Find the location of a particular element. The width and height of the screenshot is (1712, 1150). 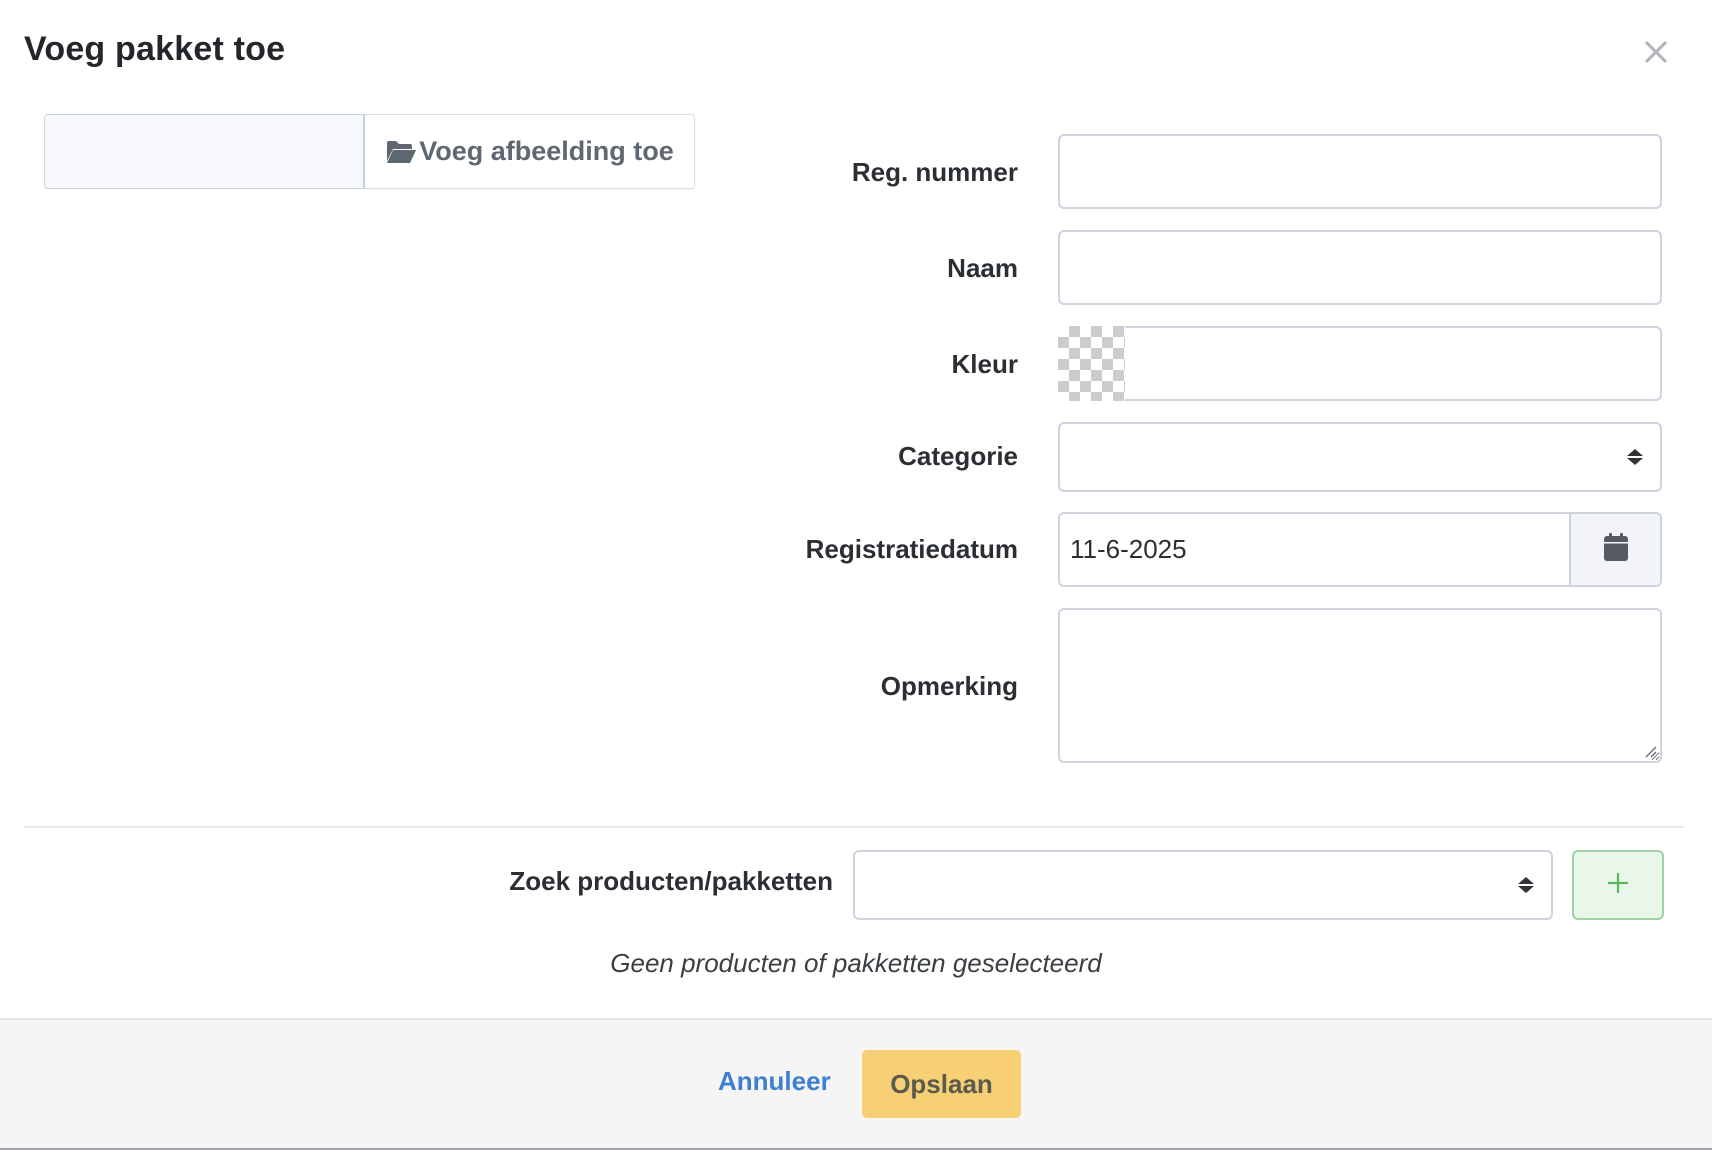

remark-textarea is located at coordinates (1360, 685).